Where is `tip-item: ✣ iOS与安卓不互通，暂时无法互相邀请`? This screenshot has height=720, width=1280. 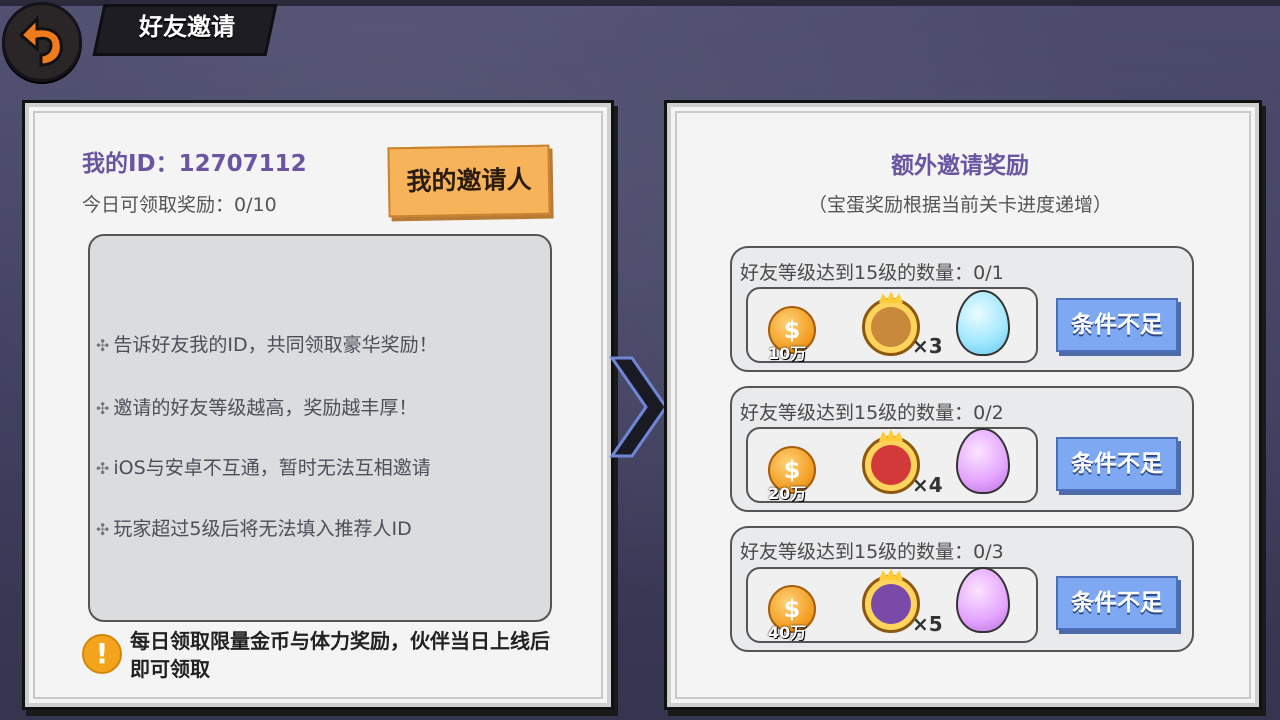
tip-item: ✣ iOS与安卓不互通，暂时无法互相邀请 is located at coordinates (263, 468).